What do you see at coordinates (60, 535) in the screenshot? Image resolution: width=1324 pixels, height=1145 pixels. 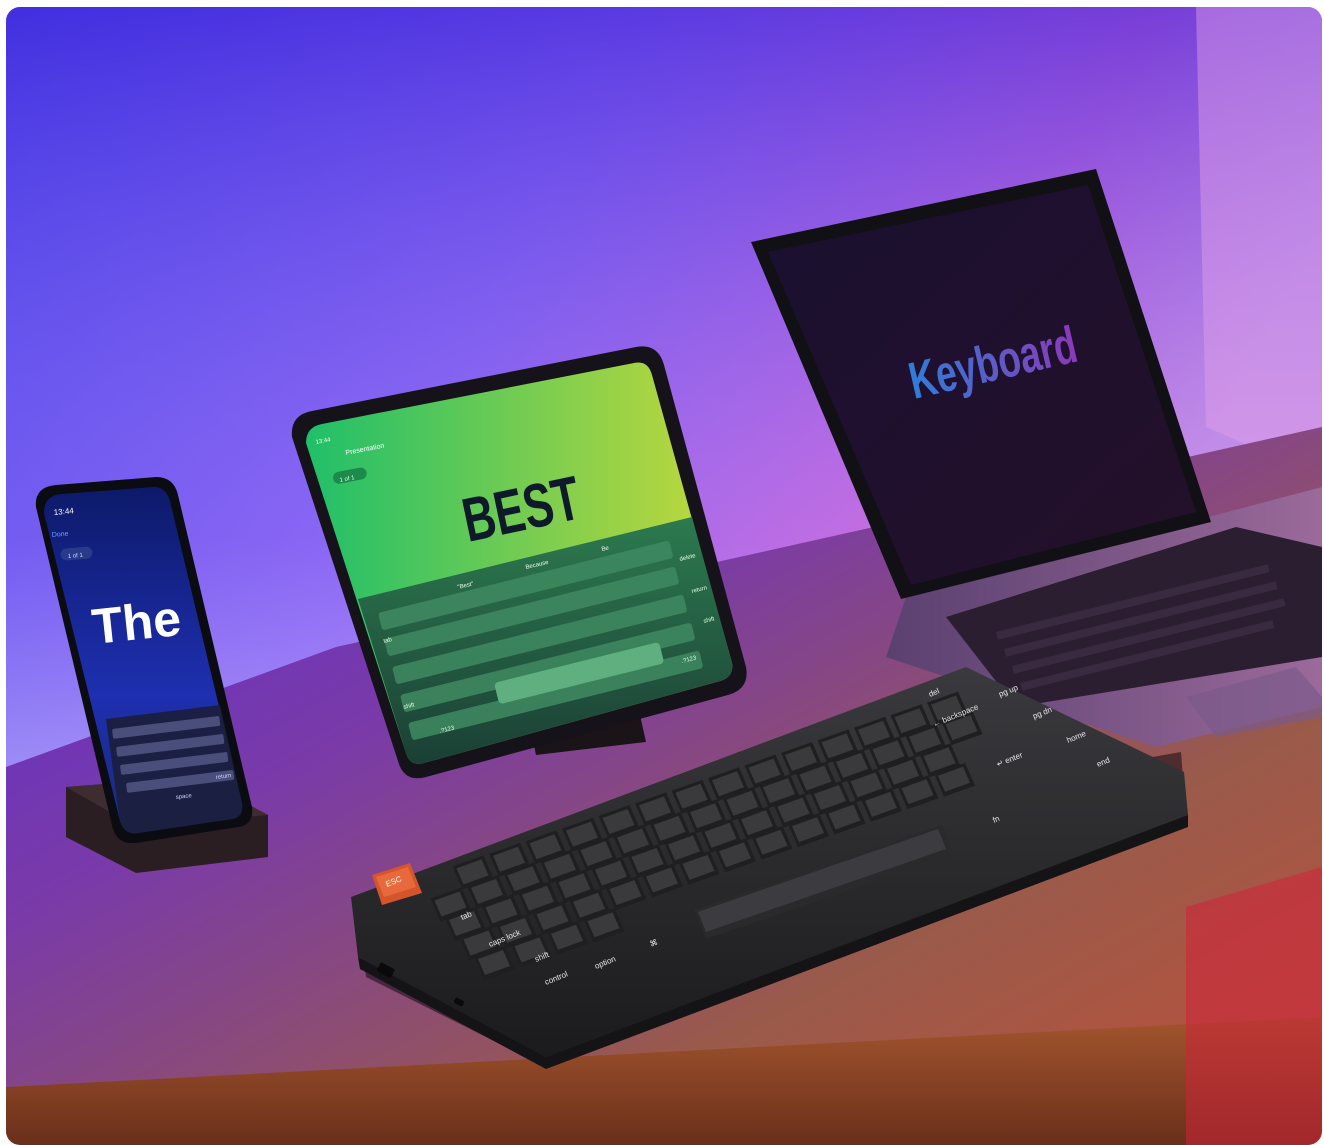 I see `phone-done-button: Done` at bounding box center [60, 535].